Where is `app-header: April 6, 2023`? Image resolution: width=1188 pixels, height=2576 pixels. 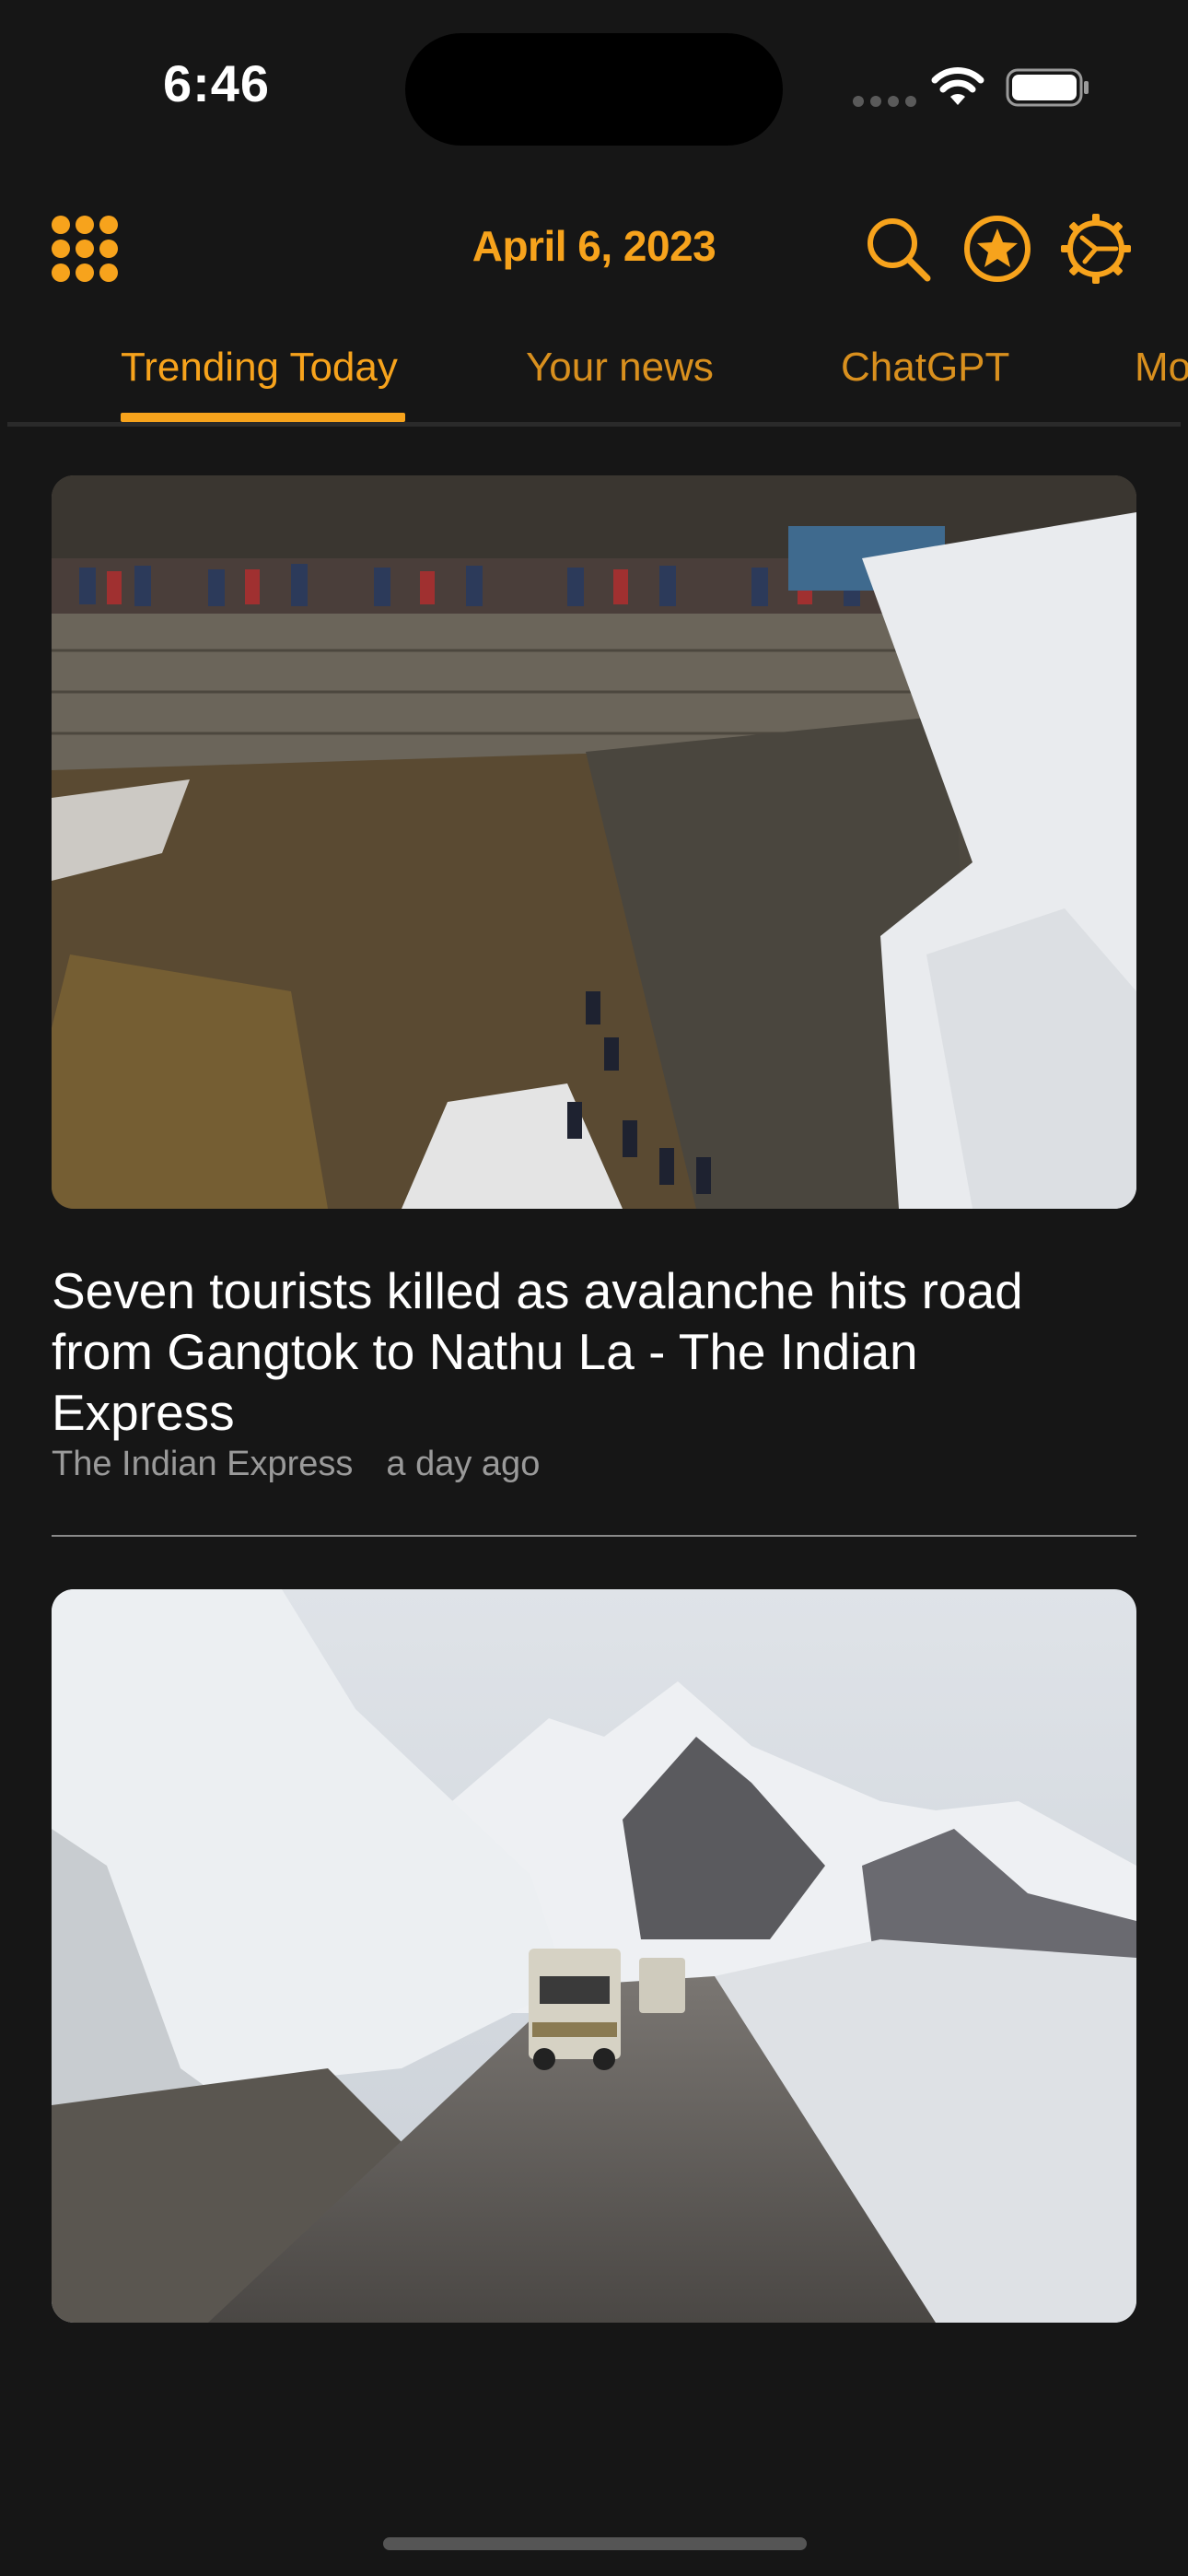
app-header: April 6, 2023 is located at coordinates (594, 254).